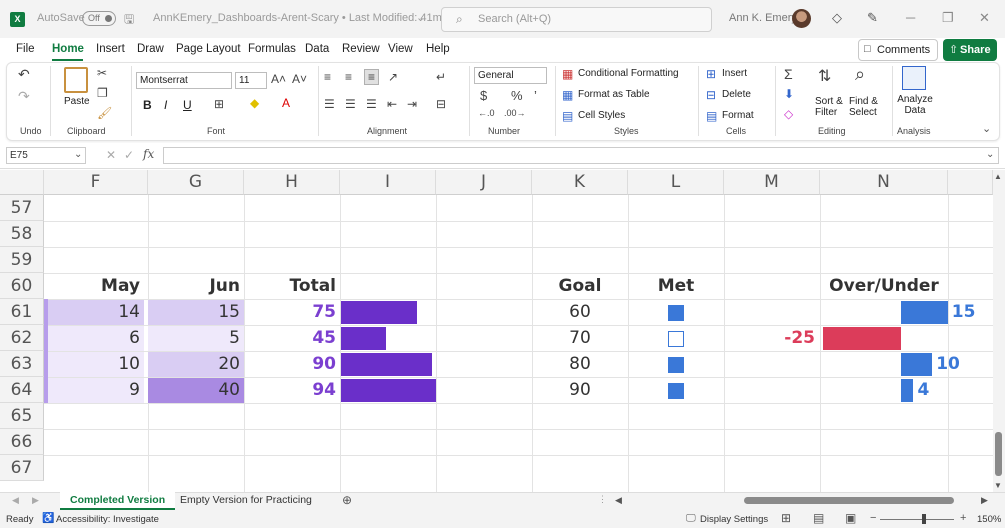 Image resolution: width=1005 pixels, height=528 pixels. Describe the element at coordinates (869, 107) in the screenshot. I see `find-select-button: Find & Select` at that location.